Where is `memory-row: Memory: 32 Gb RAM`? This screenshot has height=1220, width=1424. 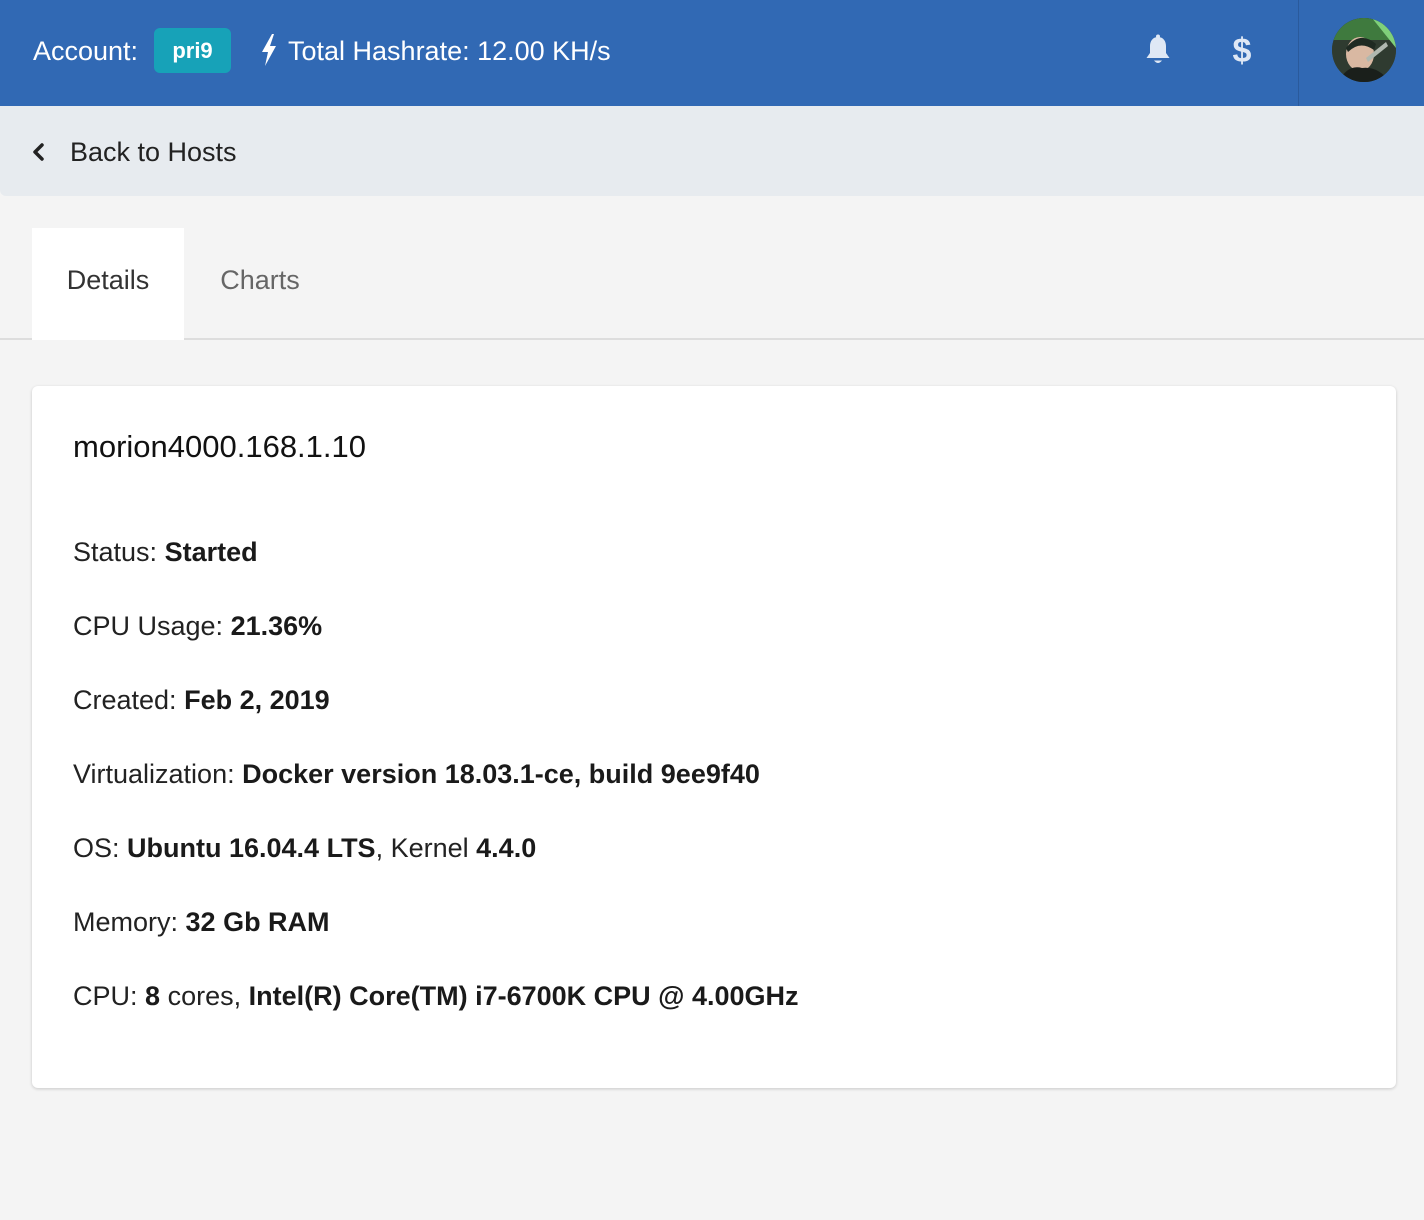 memory-row: Memory: 32 Gb RAM is located at coordinates (201, 922).